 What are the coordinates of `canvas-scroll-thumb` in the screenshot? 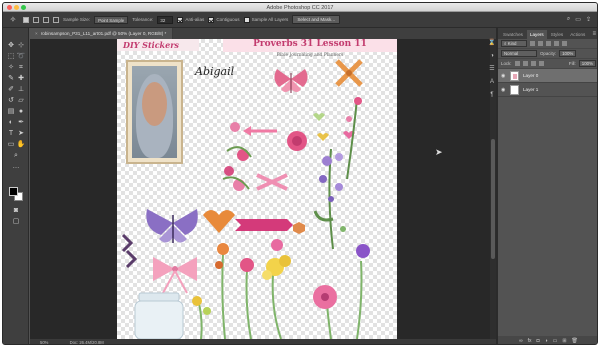 It's located at (493, 199).